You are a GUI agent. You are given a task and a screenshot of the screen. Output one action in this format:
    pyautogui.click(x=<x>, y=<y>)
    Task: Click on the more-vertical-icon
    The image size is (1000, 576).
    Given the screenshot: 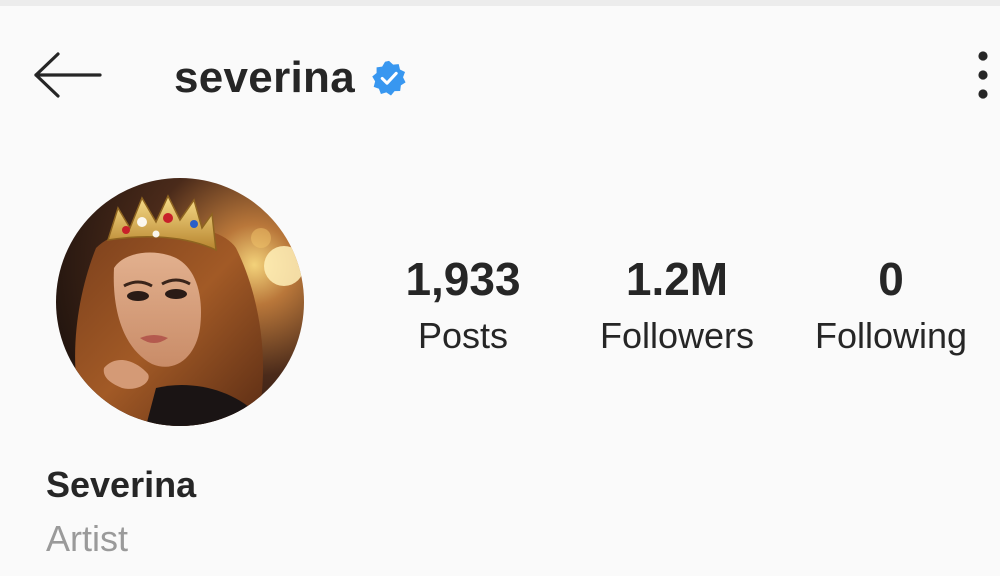 What is the action you would take?
    pyautogui.click(x=983, y=75)
    